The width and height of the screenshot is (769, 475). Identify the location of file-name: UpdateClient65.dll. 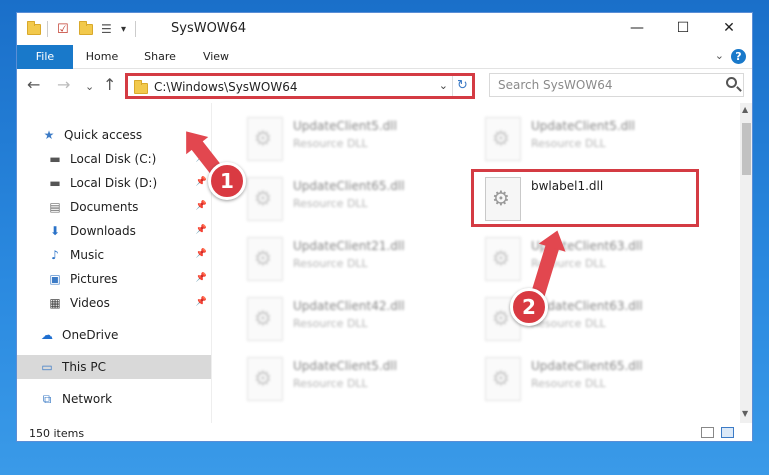
(349, 186).